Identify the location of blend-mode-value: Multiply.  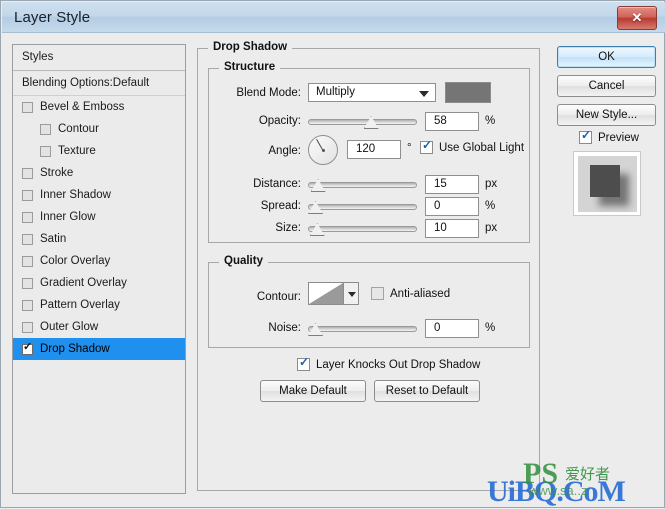
(335, 92).